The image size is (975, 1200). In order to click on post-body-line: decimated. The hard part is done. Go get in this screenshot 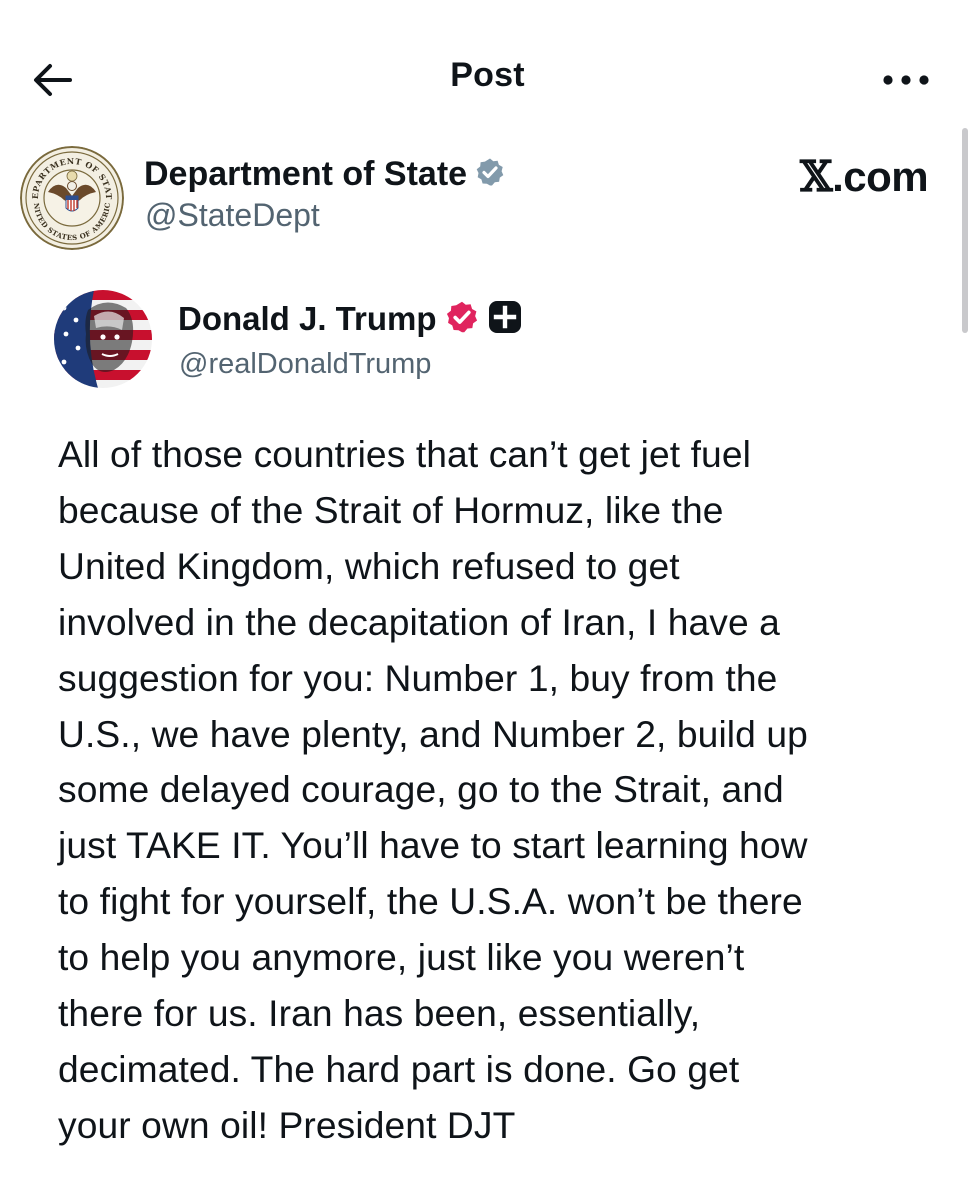, I will do `click(399, 1068)`.